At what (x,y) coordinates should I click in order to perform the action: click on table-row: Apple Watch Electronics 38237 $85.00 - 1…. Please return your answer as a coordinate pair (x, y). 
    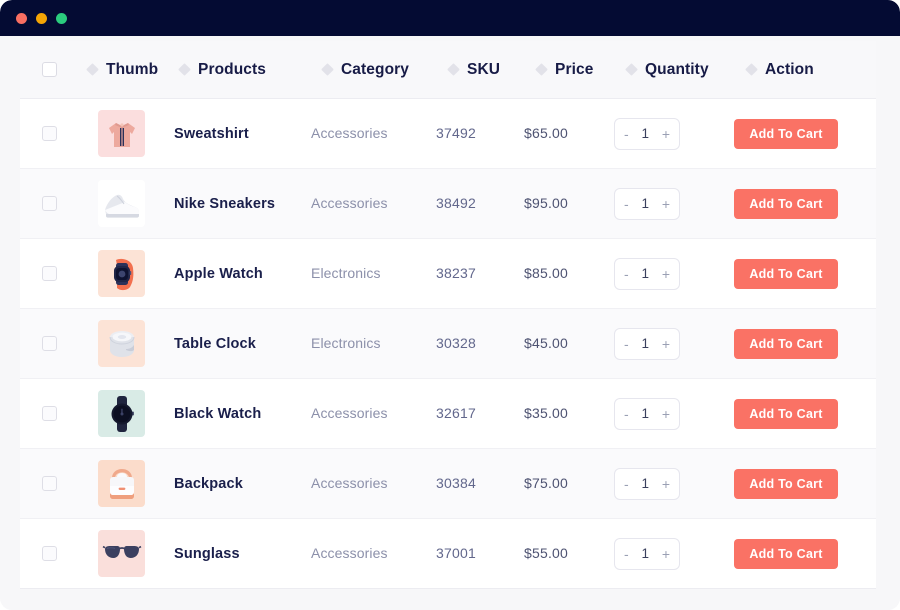
    Looking at the image, I should click on (448, 274).